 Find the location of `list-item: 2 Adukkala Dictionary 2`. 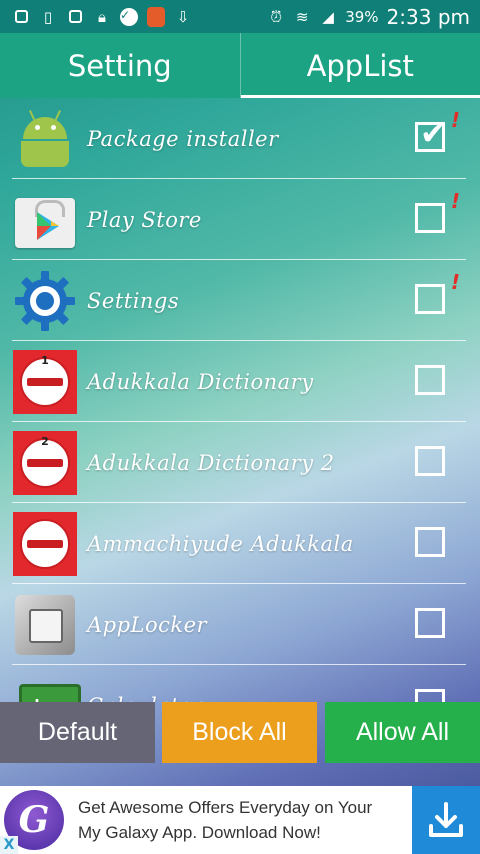

list-item: 2 Adukkala Dictionary 2 is located at coordinates (240, 462).